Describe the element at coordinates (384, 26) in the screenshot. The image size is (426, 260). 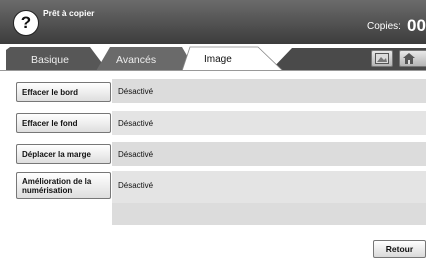
I see `copies-label: Copies:` at that location.